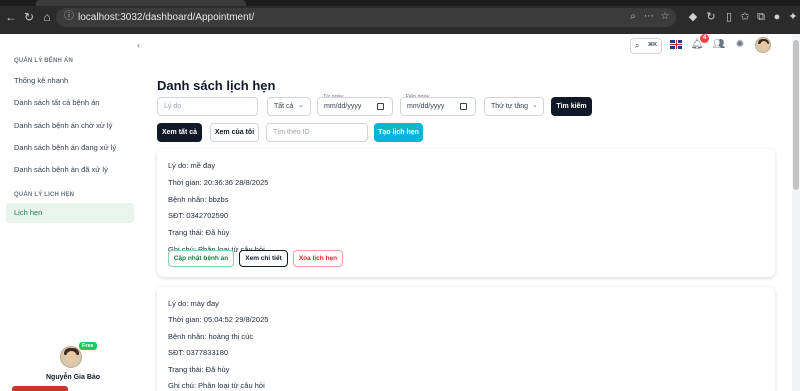  I want to click on sidebar-section-title: QUẢN LÝ LỊCH HẸN, so click(44, 195).